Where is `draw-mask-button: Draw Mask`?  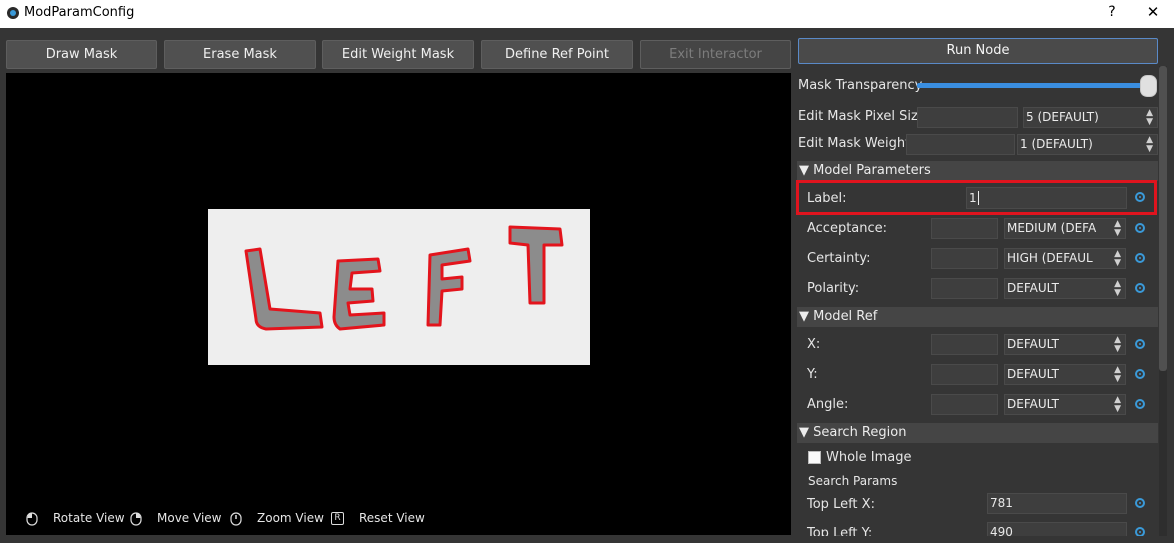 draw-mask-button: Draw Mask is located at coordinates (81, 54).